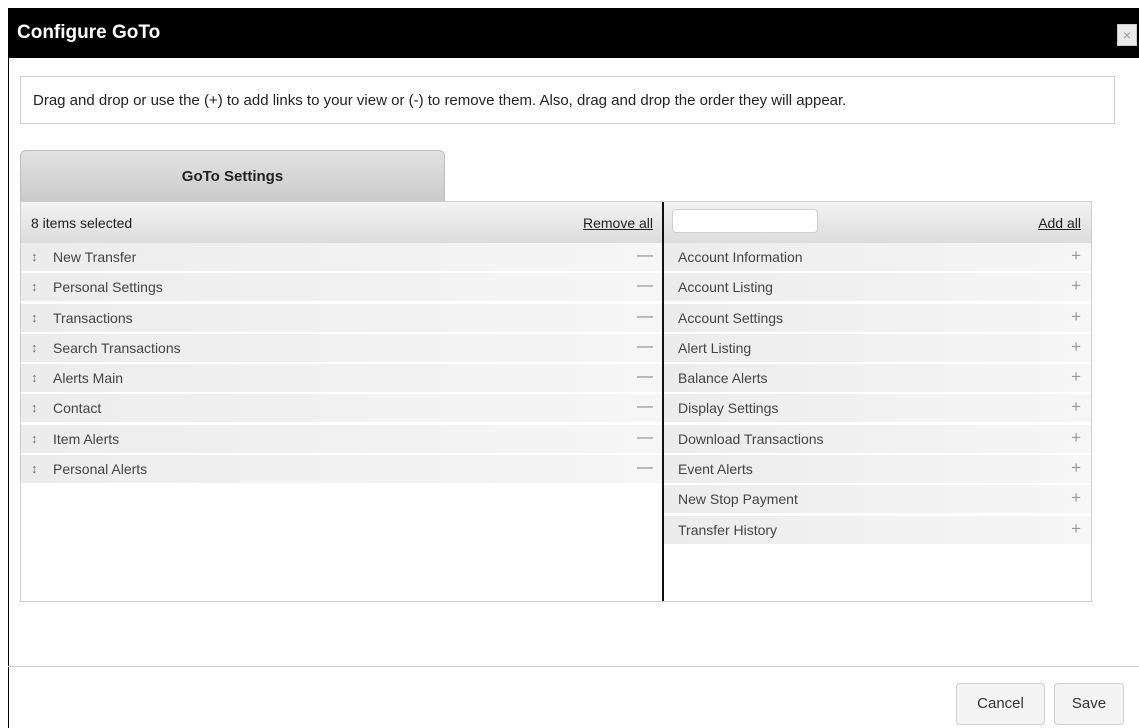 This screenshot has width=1139, height=728. Describe the element at coordinates (877, 287) in the screenshot. I see `available-item: Account Listing +` at that location.